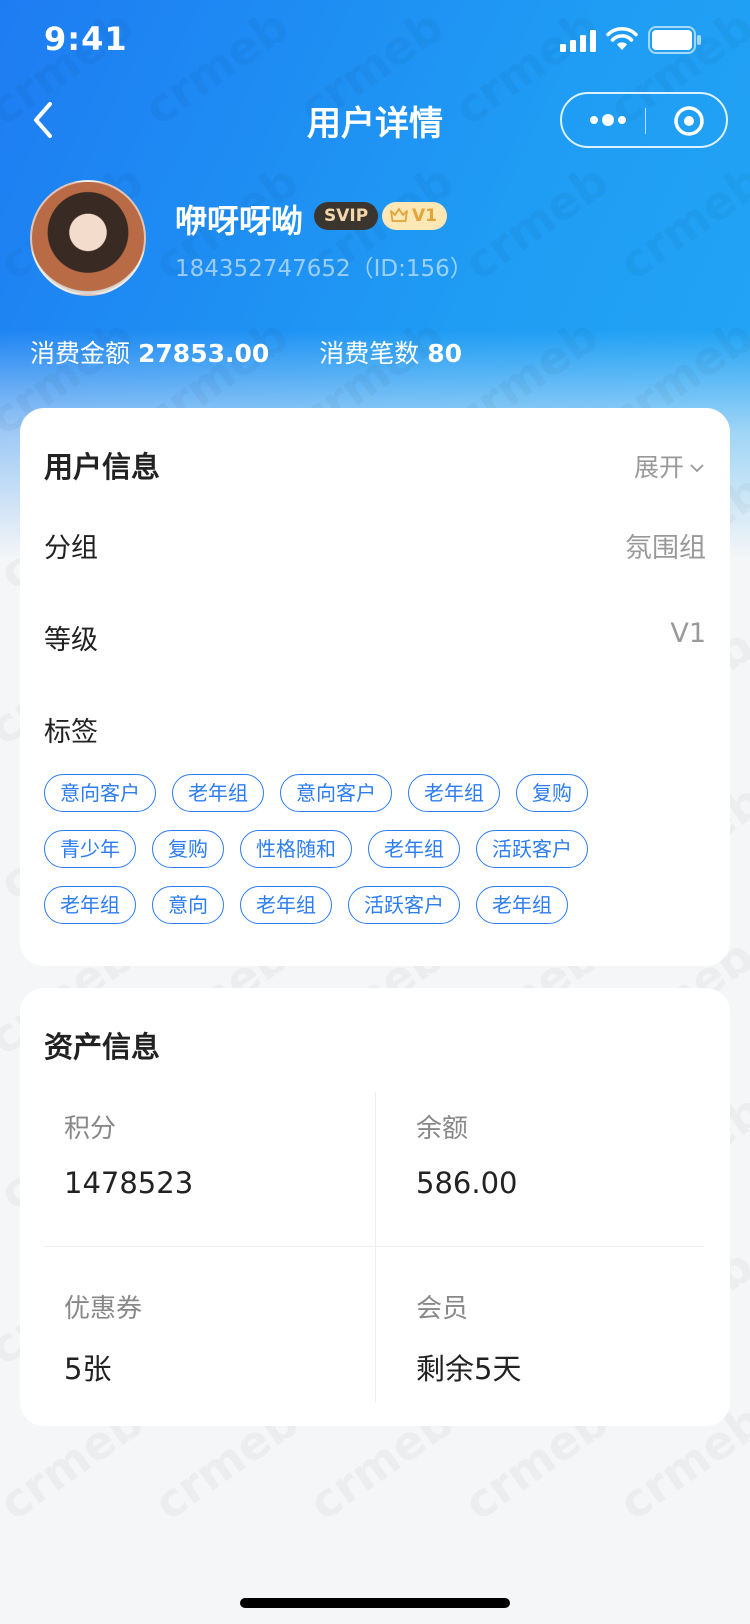  I want to click on tag-item: 意向, so click(188, 905).